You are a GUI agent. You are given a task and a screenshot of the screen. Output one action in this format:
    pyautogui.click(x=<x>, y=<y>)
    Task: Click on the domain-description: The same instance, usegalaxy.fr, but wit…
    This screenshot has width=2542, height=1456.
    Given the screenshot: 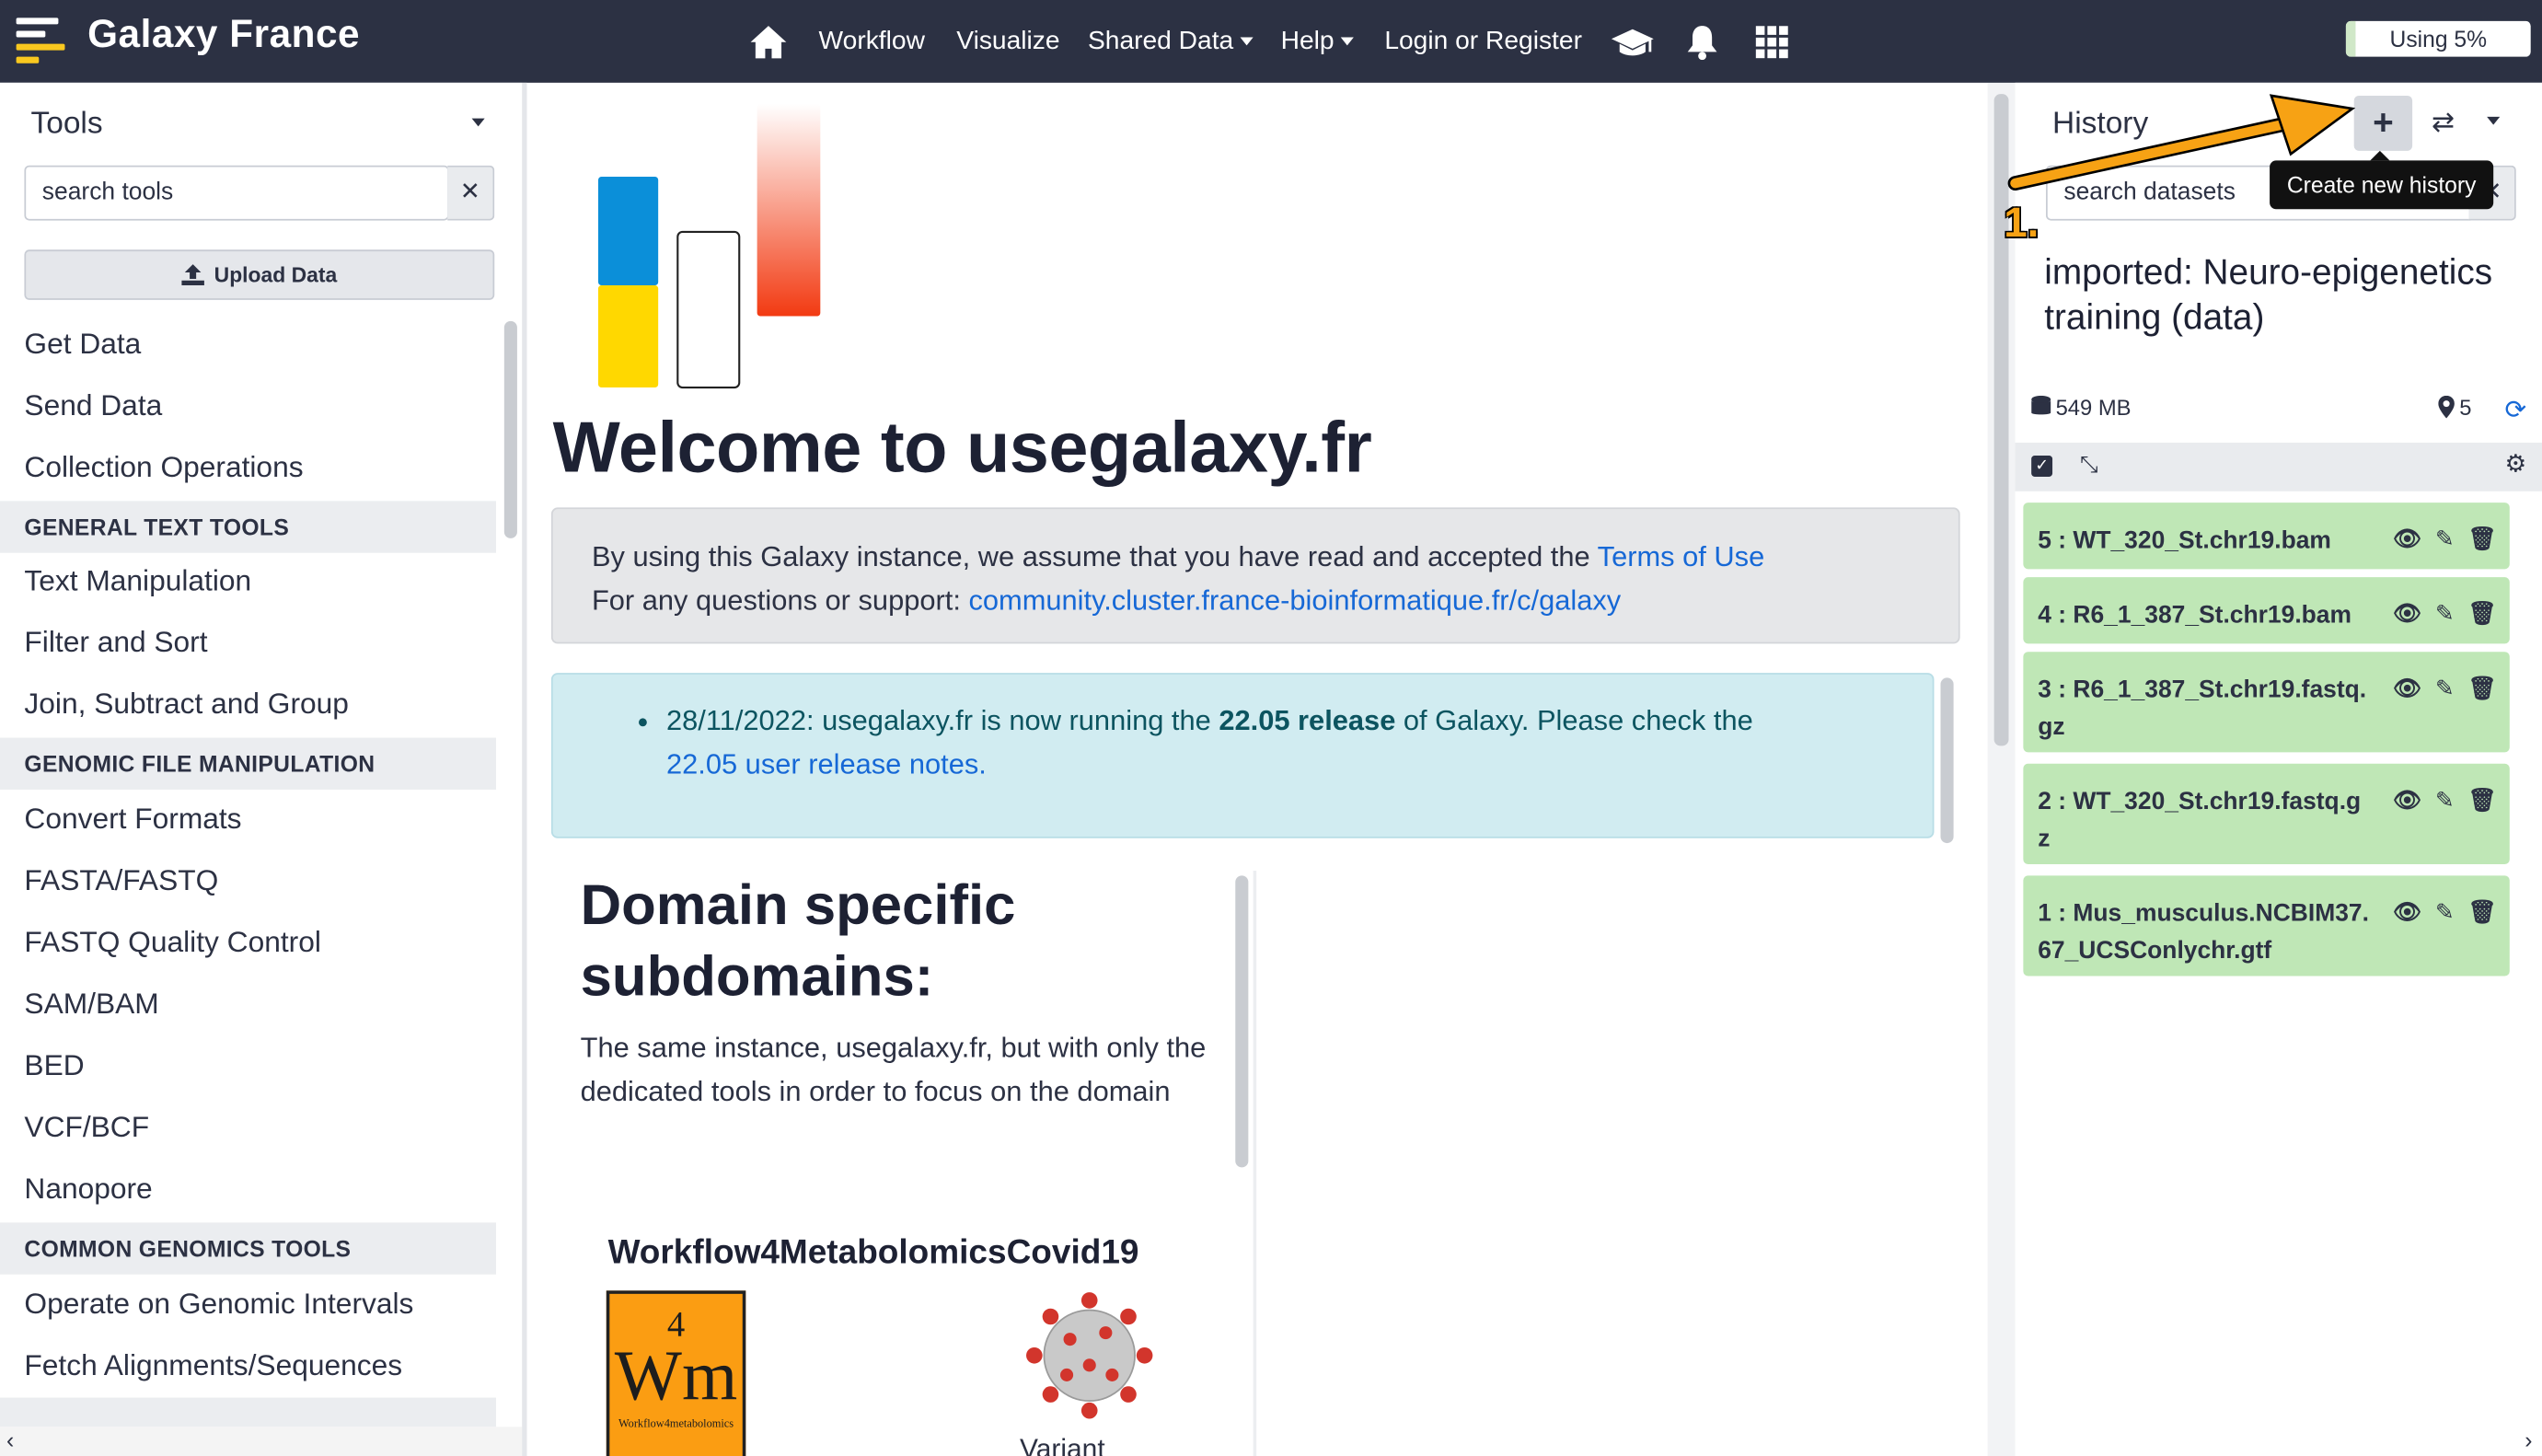 What is the action you would take?
    pyautogui.click(x=893, y=1069)
    